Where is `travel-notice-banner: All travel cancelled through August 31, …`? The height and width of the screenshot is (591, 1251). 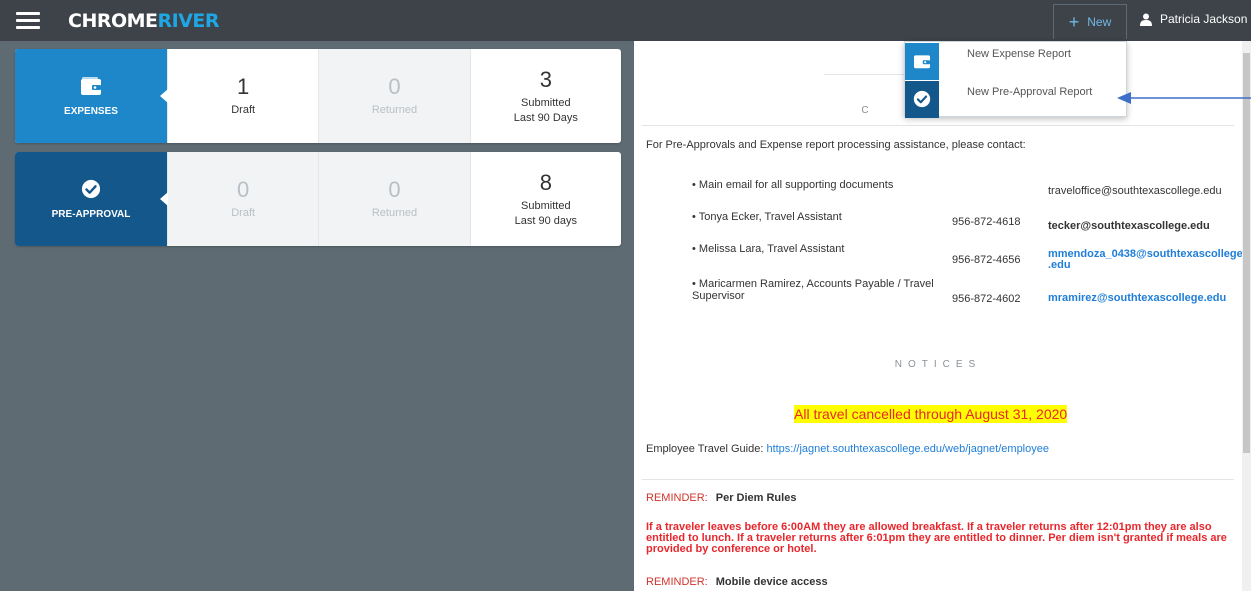 travel-notice-banner: All travel cancelled through August 31, … is located at coordinates (931, 414).